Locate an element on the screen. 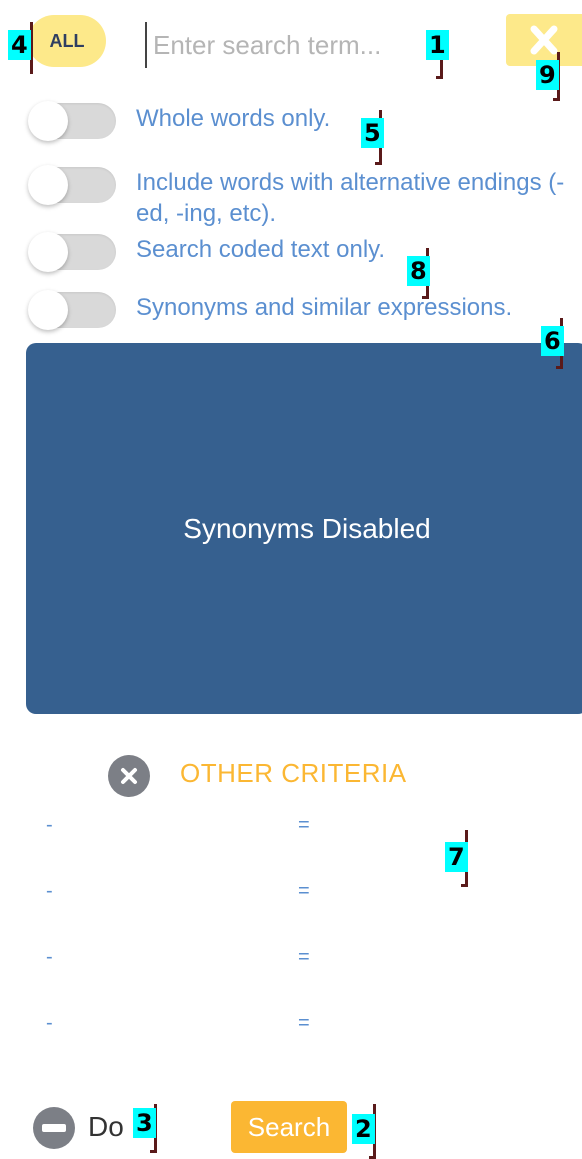  annotation-tag-2: 2 is located at coordinates (363, 1129).